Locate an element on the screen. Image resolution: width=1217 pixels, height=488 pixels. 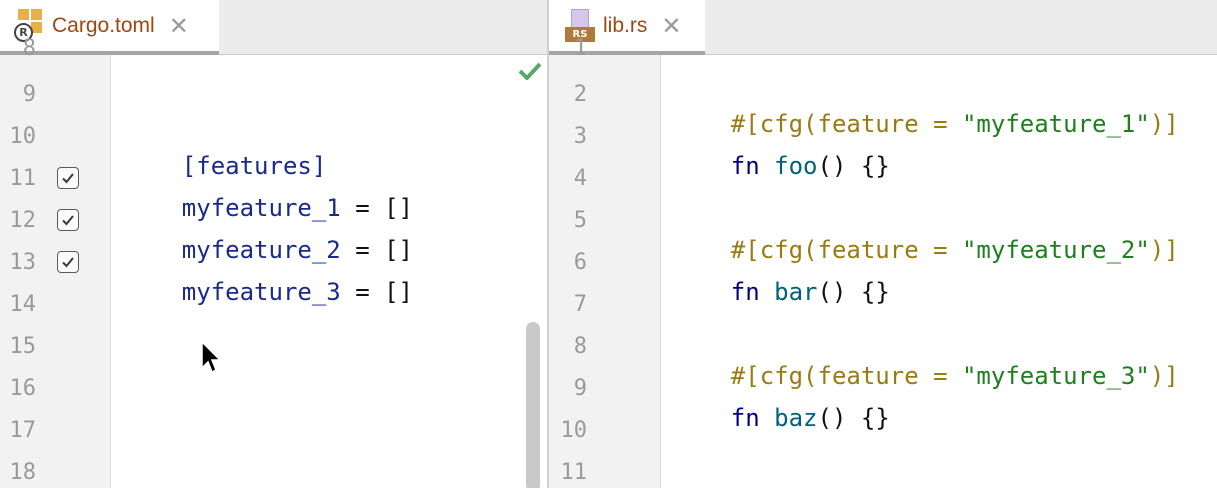
line-number: 5 is located at coordinates (580, 220).